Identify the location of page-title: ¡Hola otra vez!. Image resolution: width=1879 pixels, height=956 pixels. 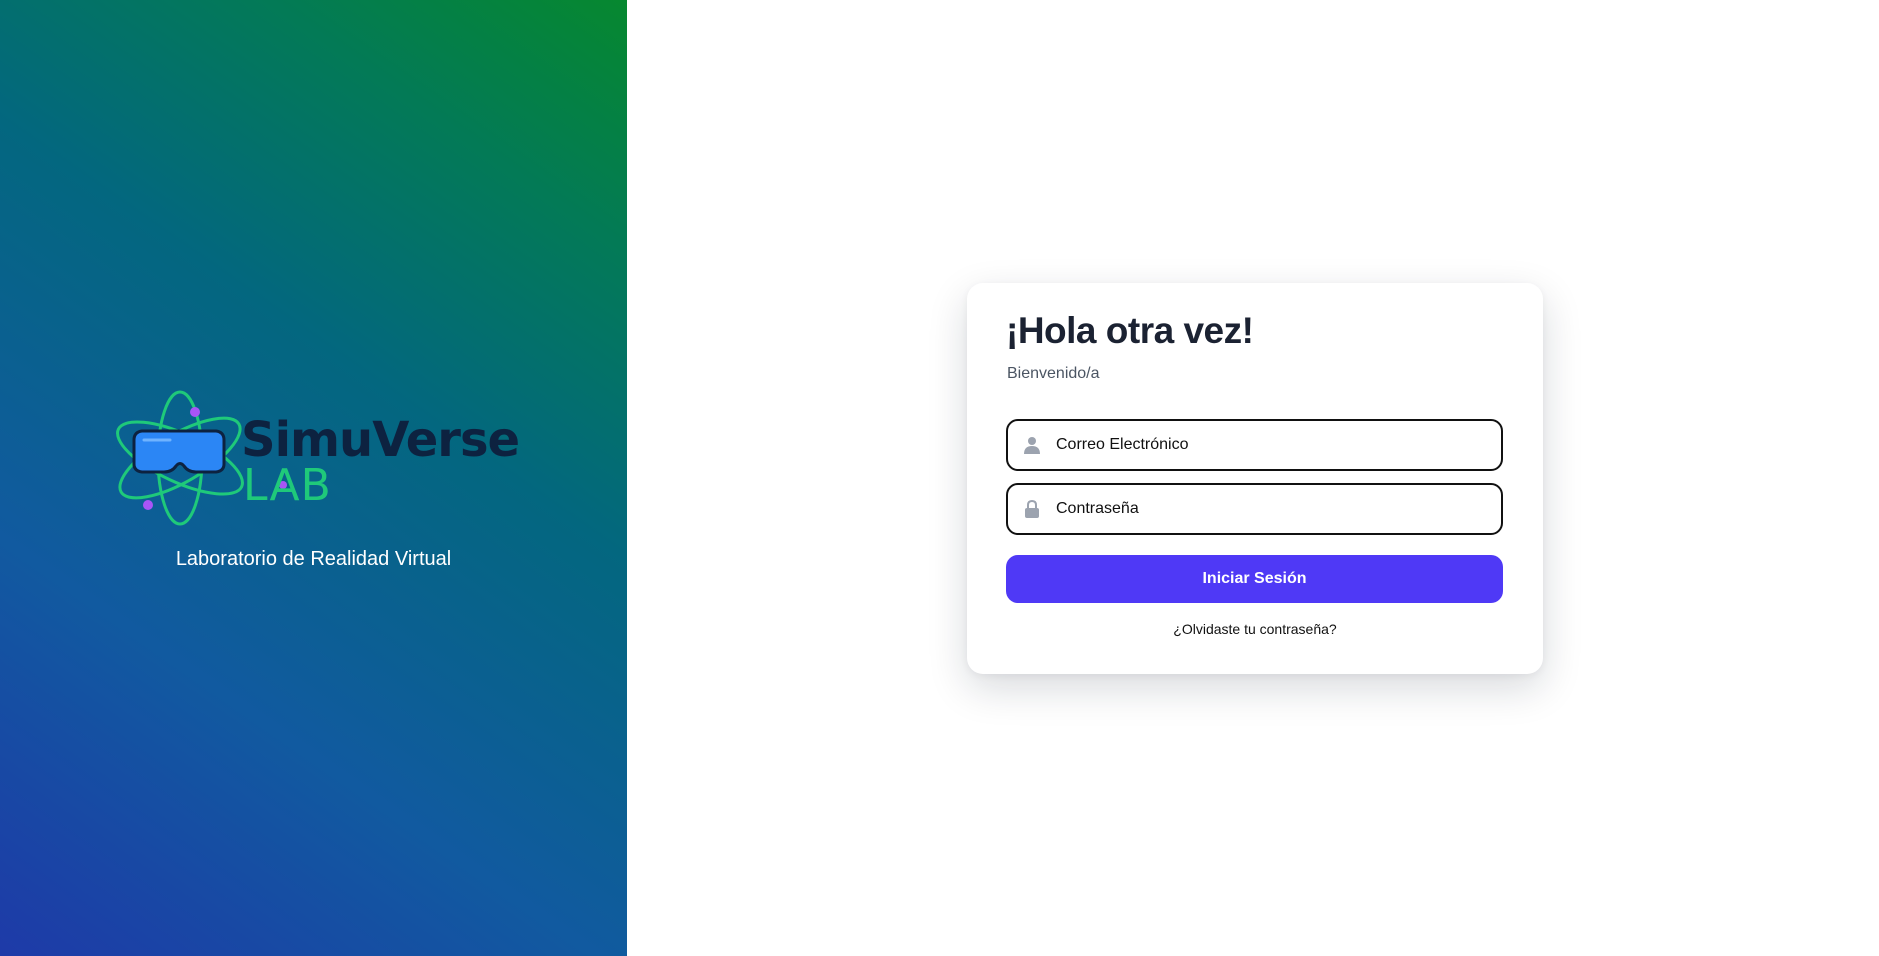
(1130, 330).